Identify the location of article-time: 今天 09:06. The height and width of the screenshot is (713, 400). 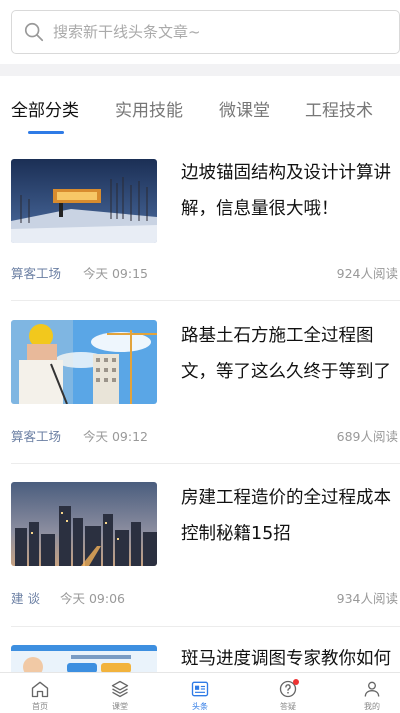
(92, 598).